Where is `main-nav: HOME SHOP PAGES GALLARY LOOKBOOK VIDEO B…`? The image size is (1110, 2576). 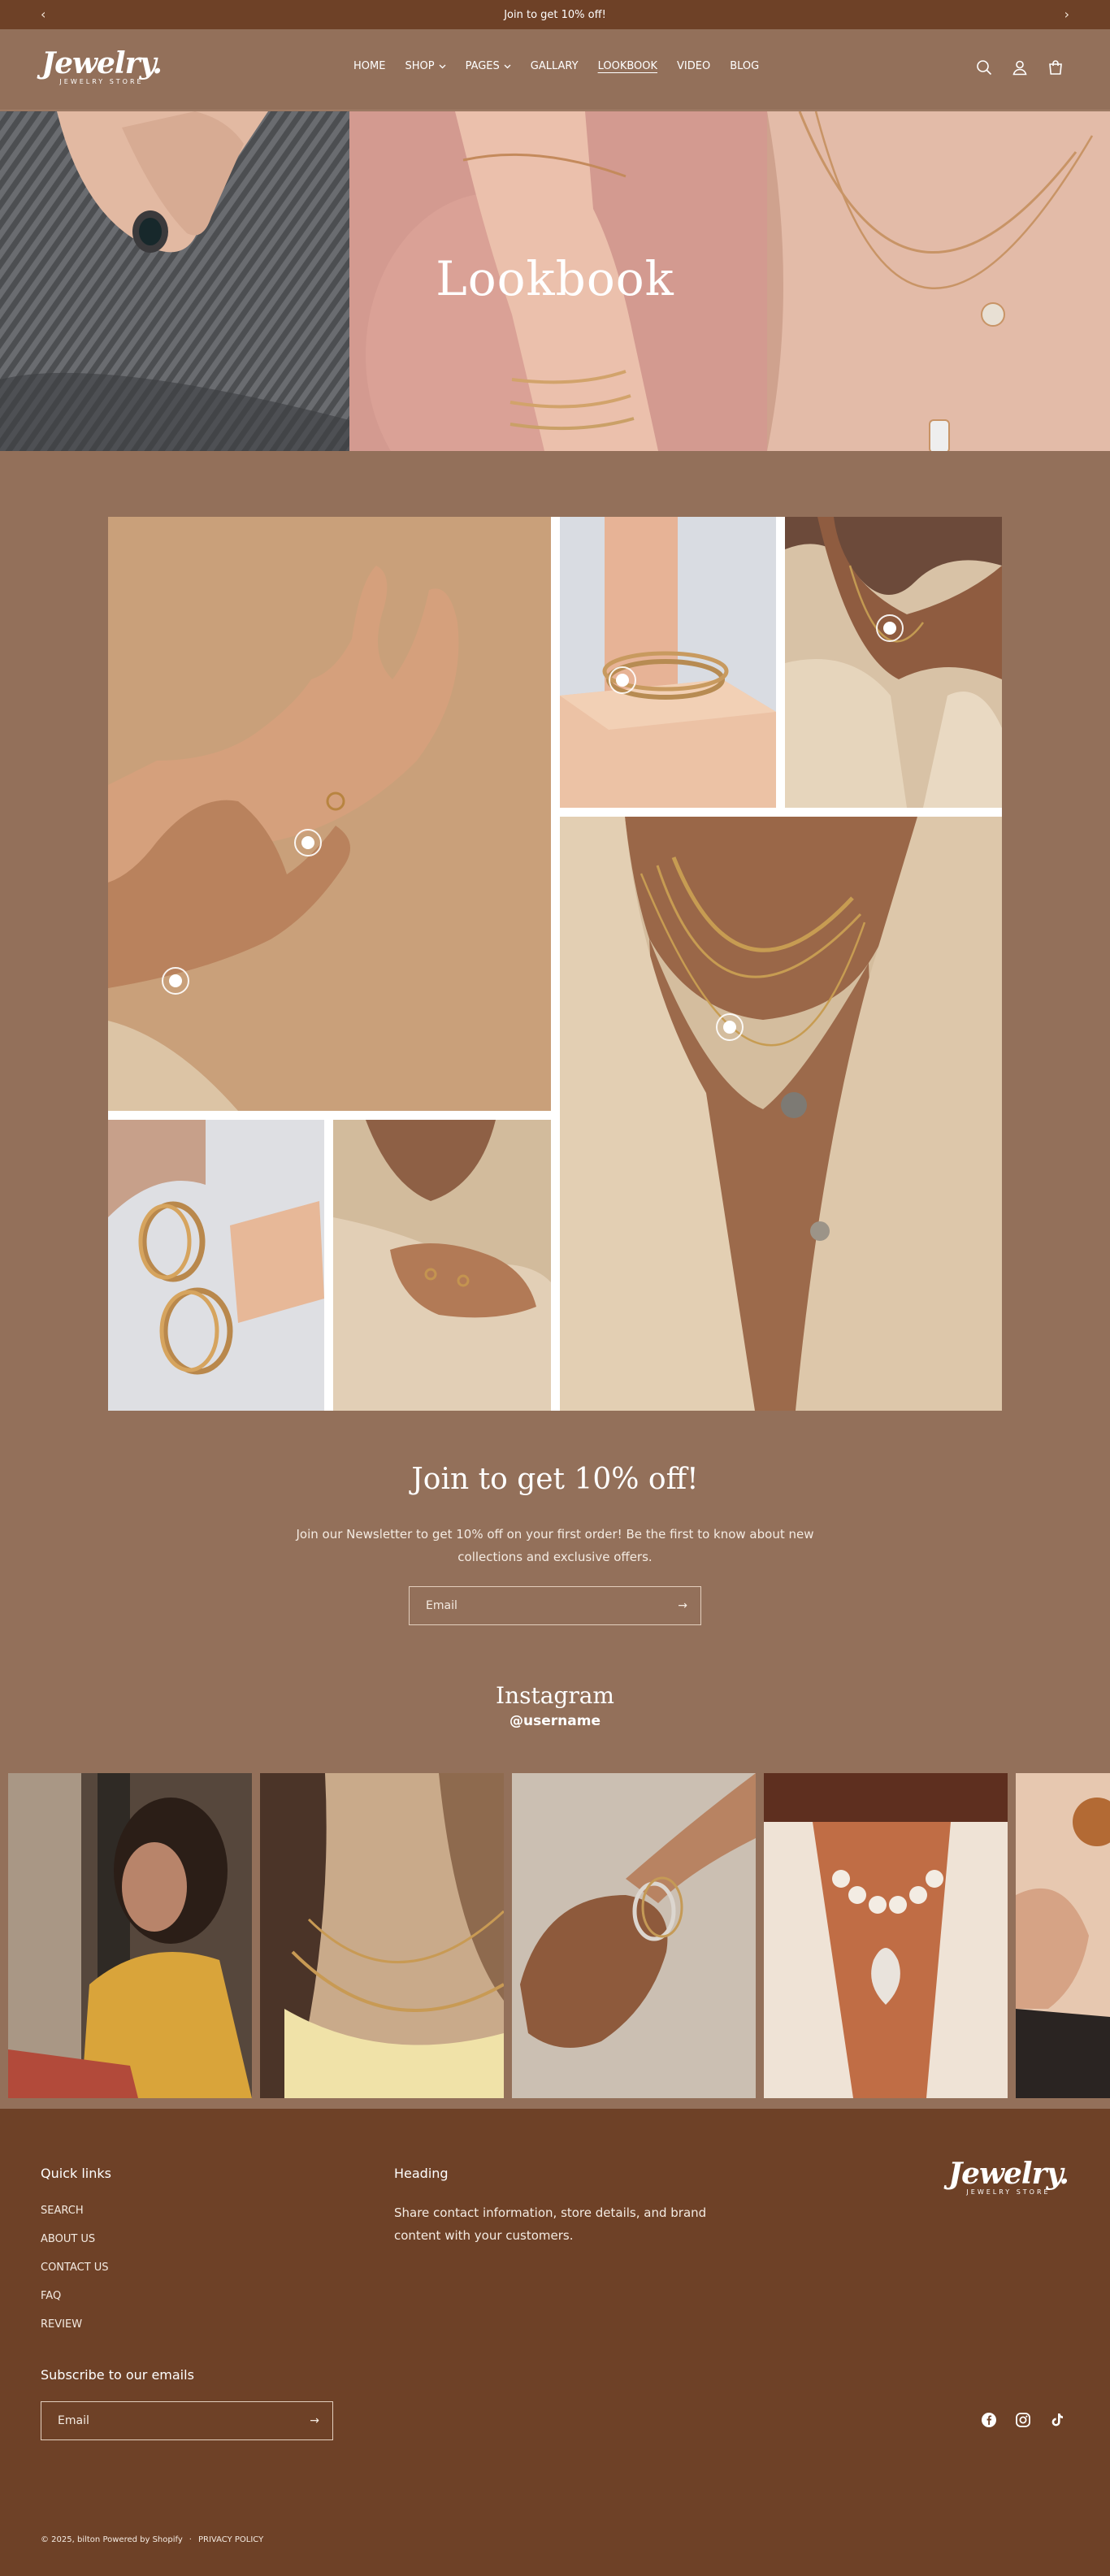 main-nav: HOME SHOP PAGES GALLARY LOOKBOOK VIDEO B… is located at coordinates (556, 66).